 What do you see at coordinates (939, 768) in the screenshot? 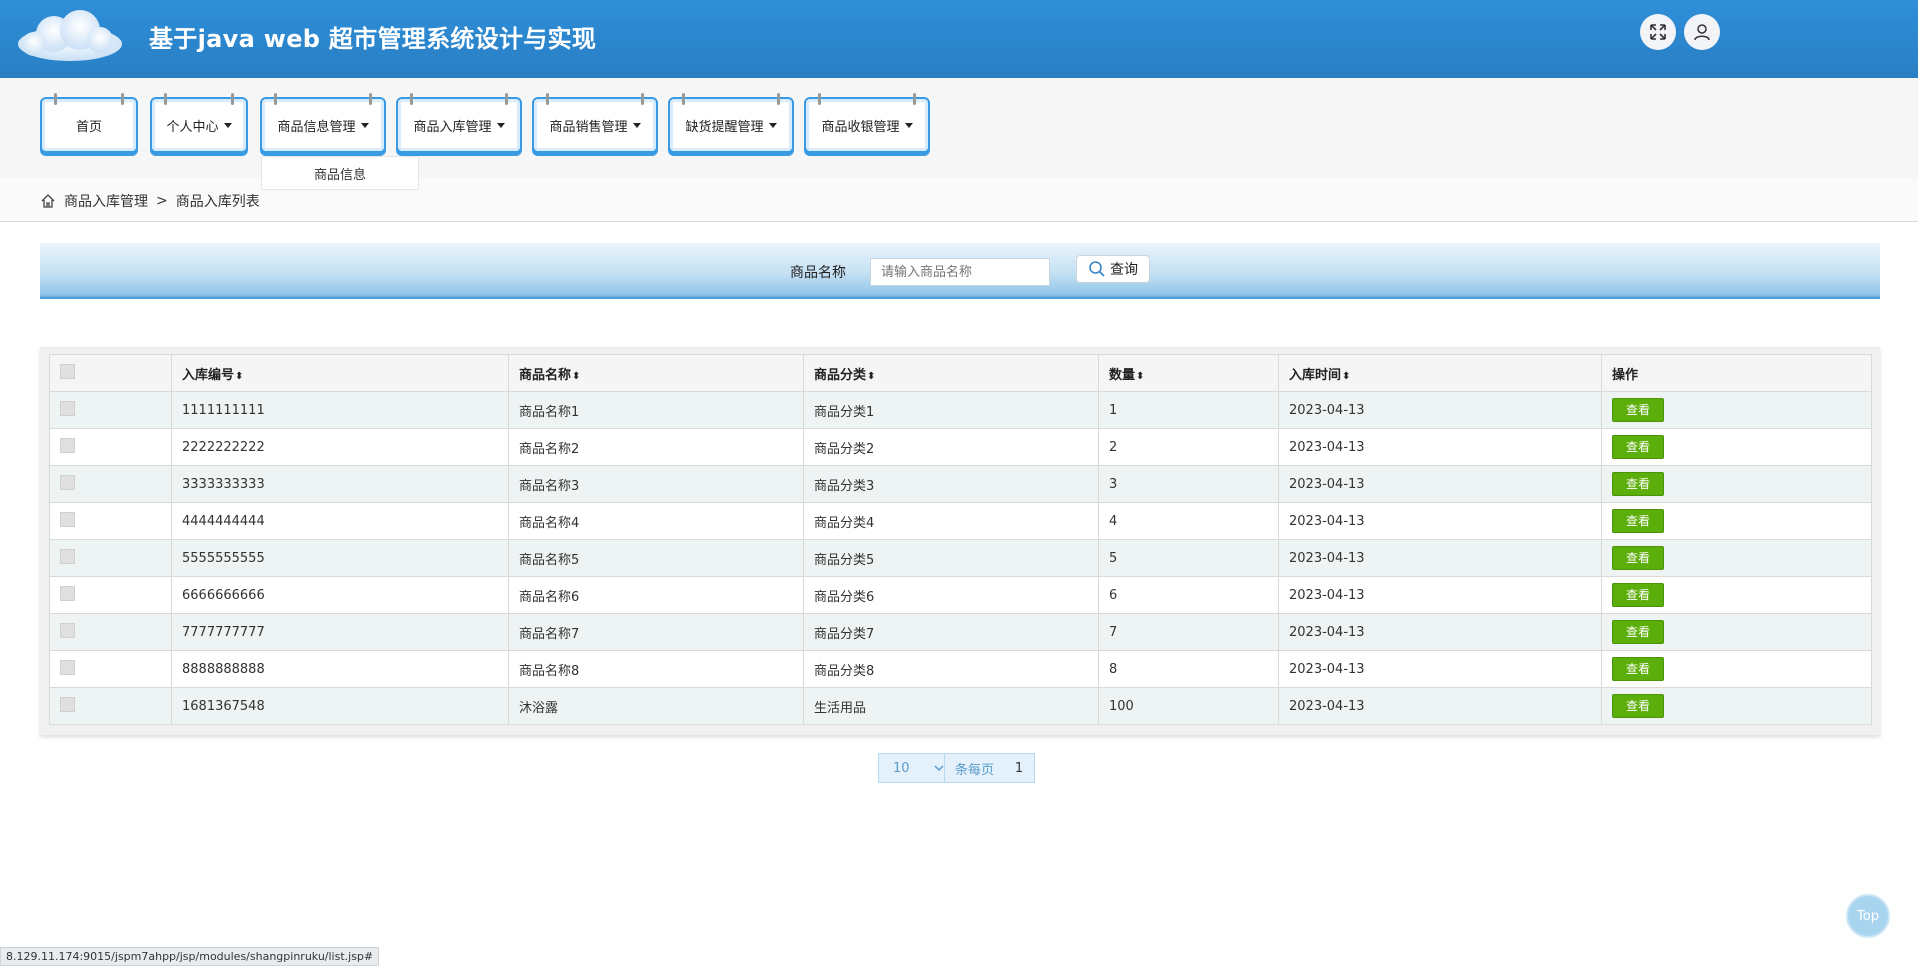
I see `chevron-down-icon` at bounding box center [939, 768].